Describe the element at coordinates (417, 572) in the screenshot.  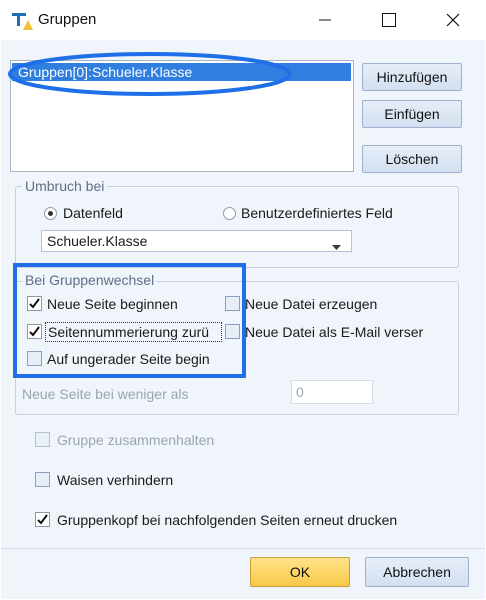
I see `cancel-button: Abbrechen` at that location.